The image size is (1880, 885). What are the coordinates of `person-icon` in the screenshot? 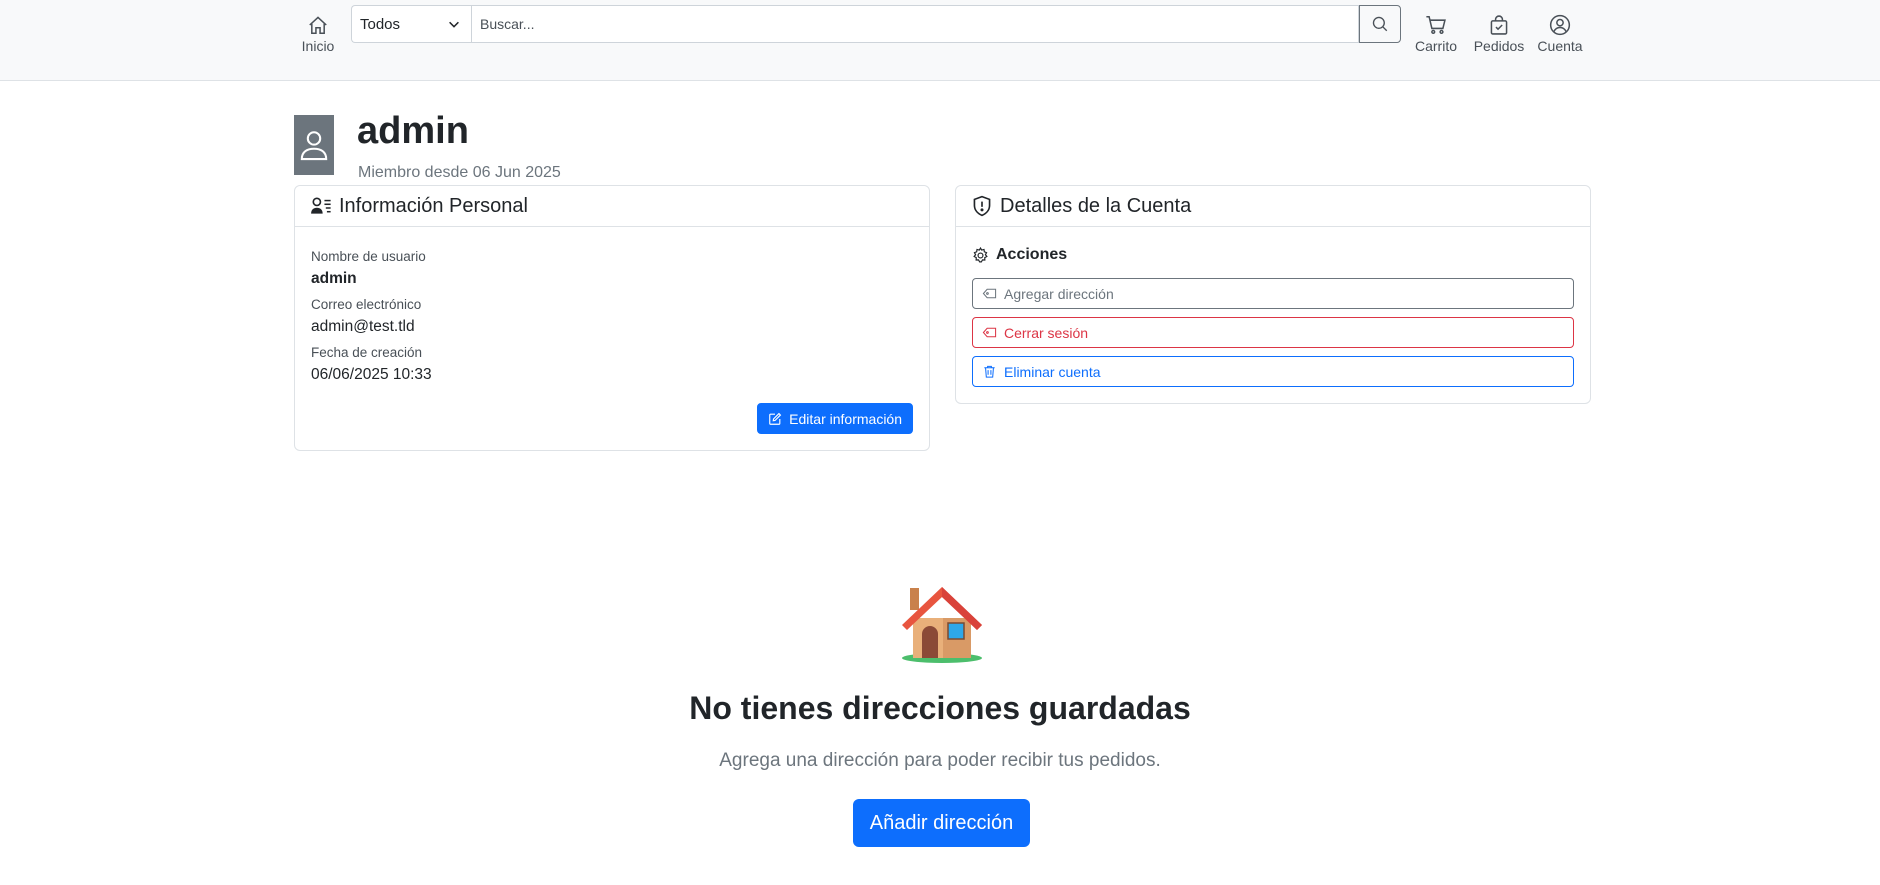 It's located at (314, 146).